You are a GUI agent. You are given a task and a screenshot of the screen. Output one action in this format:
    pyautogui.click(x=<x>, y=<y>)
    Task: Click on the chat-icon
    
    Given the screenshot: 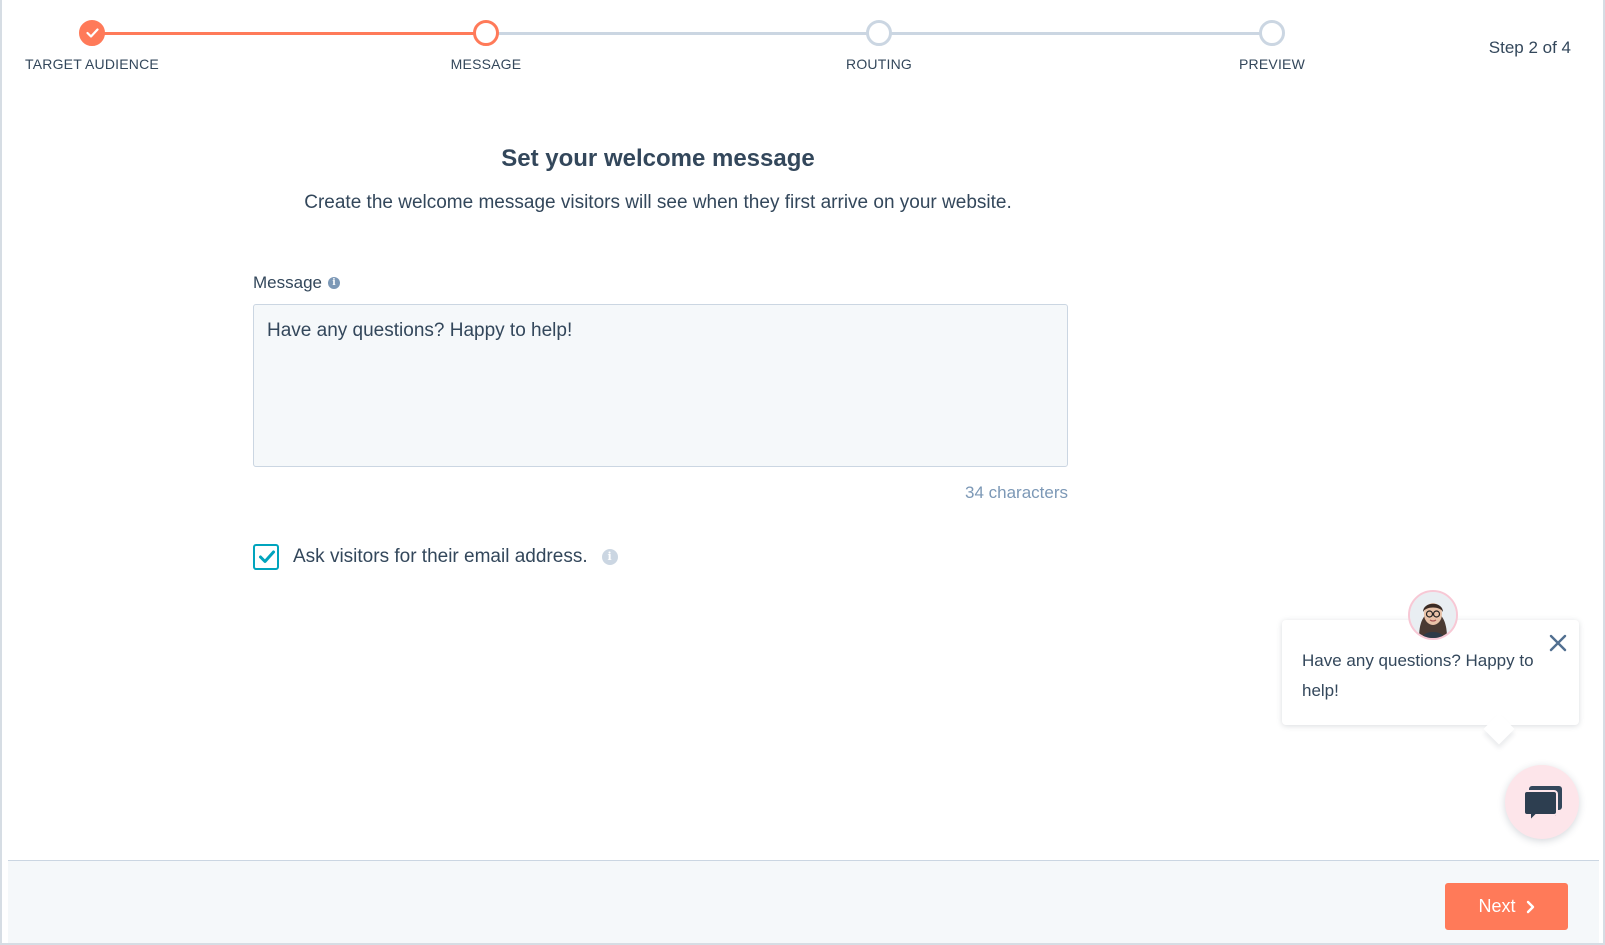 What is the action you would take?
    pyautogui.click(x=1542, y=804)
    